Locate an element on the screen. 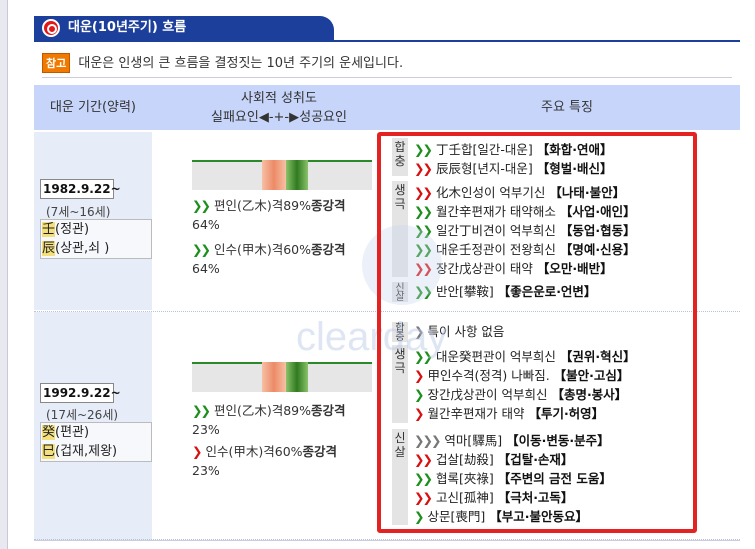 This screenshot has width=755, height=549. ganzhi-box: 壬(정관) 辰(상관,쇠 ) is located at coordinates (96, 239).